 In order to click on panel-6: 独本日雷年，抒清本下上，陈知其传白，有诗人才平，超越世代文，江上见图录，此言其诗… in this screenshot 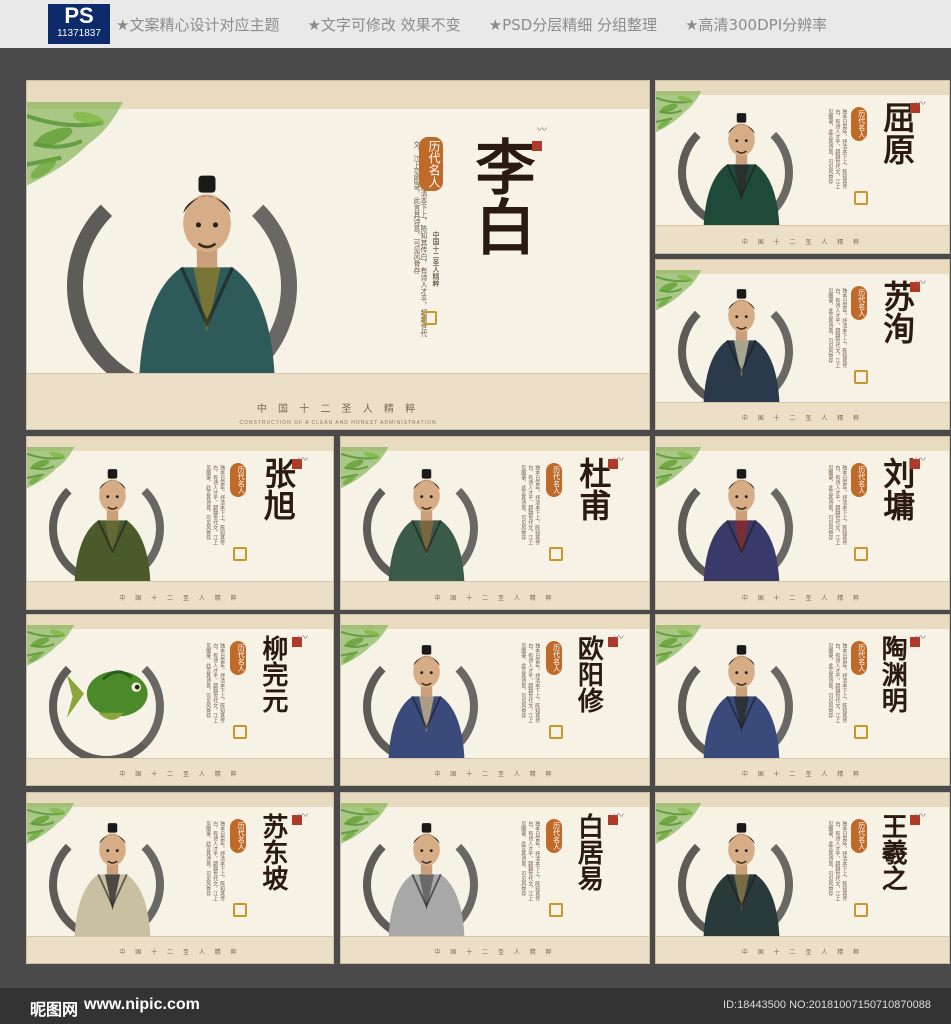, I will do `click(802, 523)`.